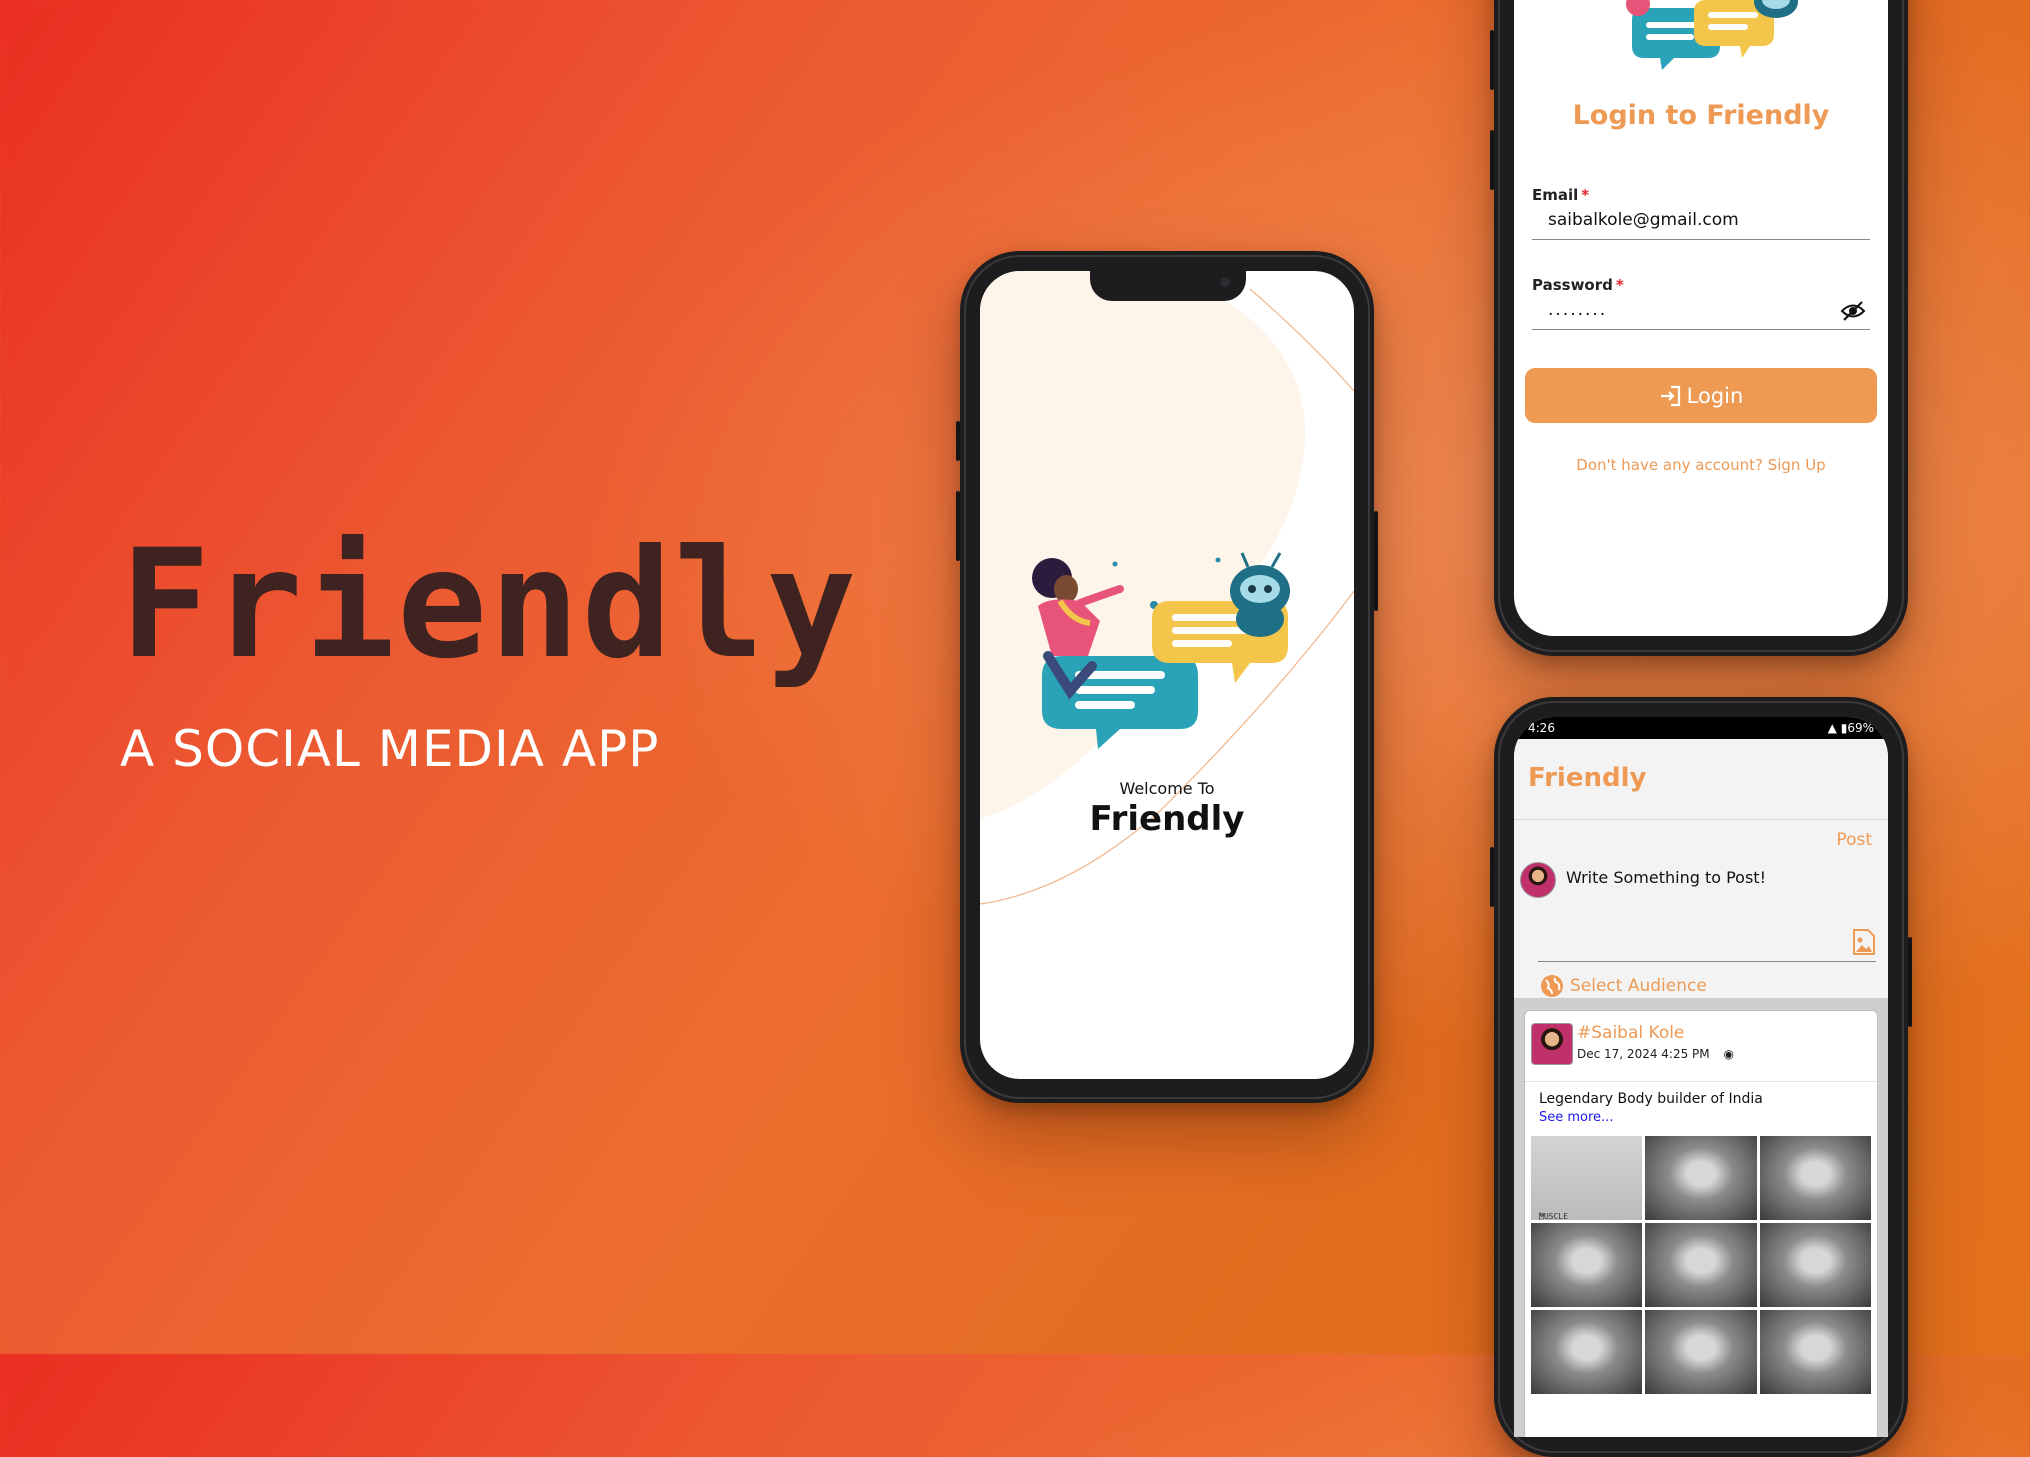 This screenshot has width=2030, height=1457. I want to click on select-audience-button: Select Audience, so click(1623, 986).